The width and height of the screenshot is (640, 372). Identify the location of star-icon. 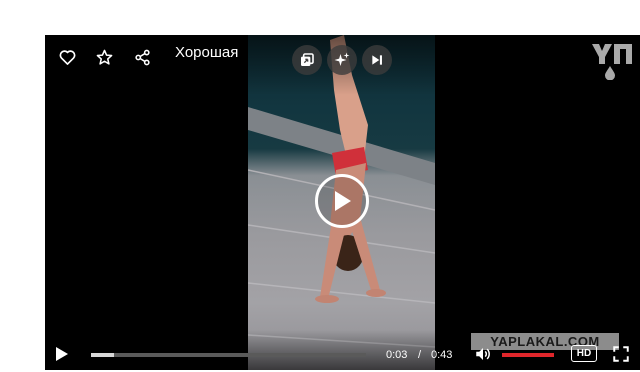
(104, 57).